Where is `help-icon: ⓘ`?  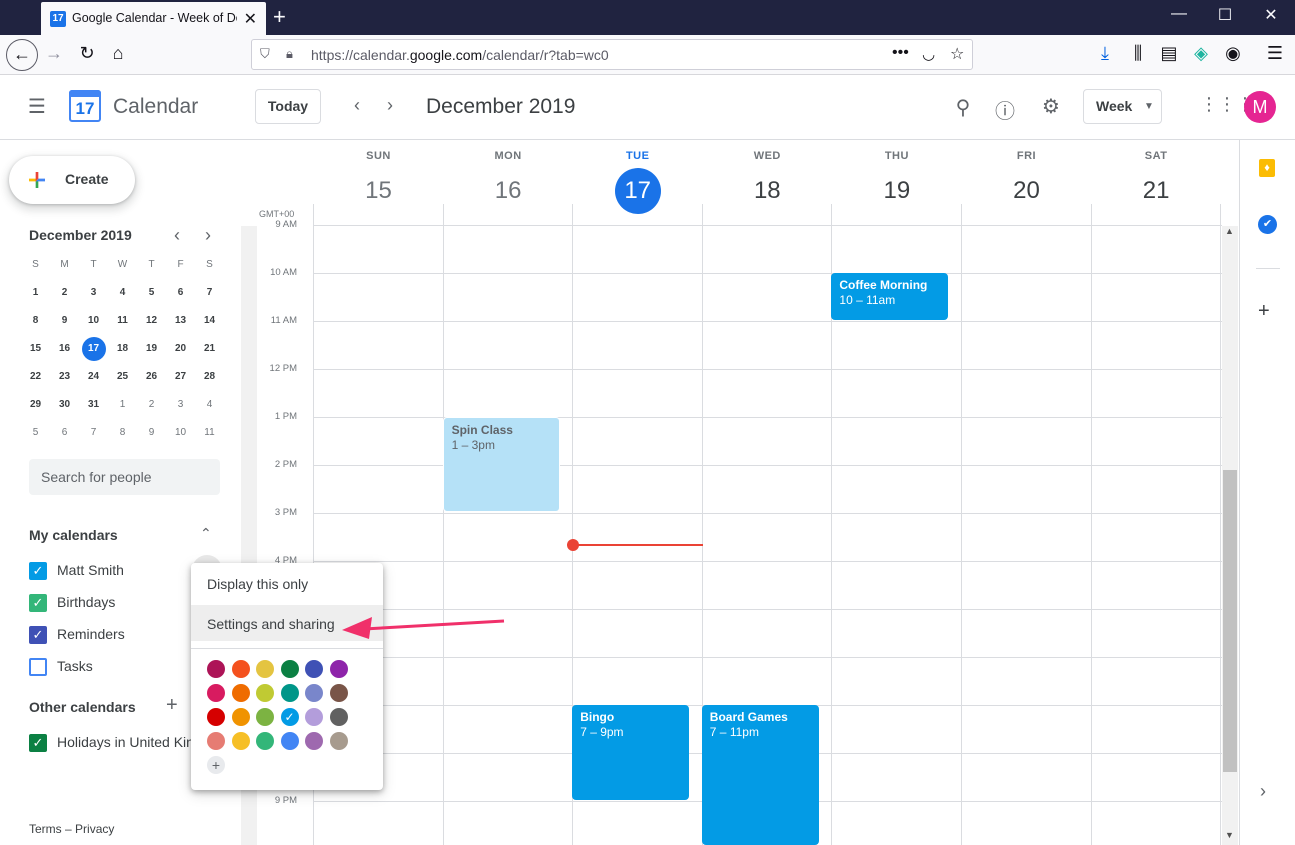
help-icon: ⓘ is located at coordinates (1005, 109).